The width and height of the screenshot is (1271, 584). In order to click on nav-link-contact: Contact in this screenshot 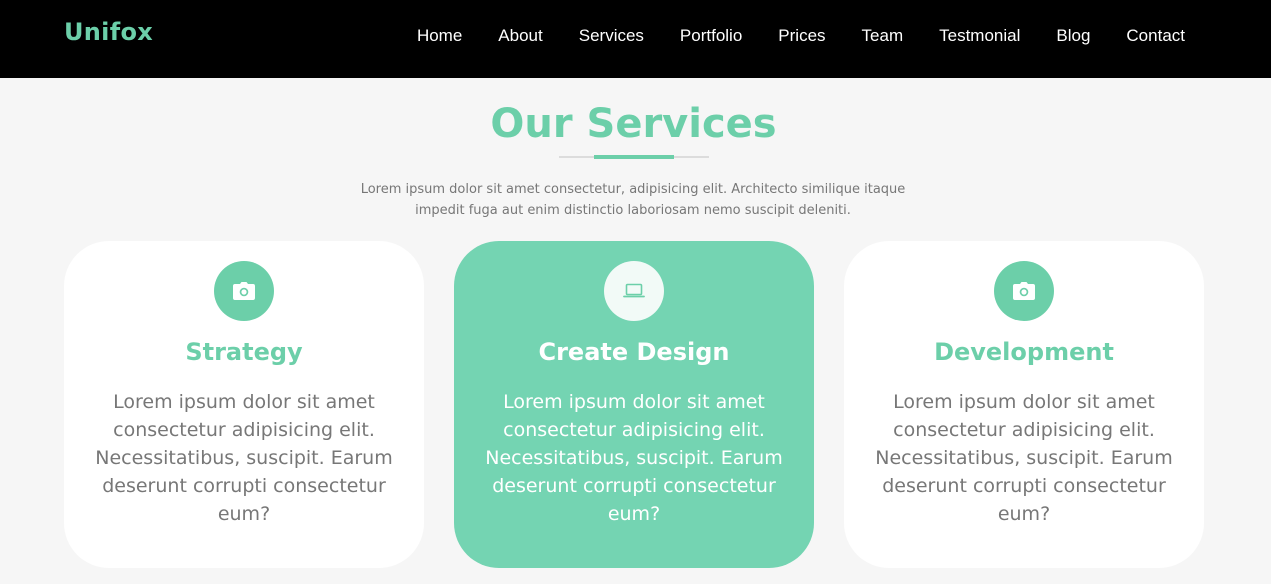, I will do `click(1155, 35)`.